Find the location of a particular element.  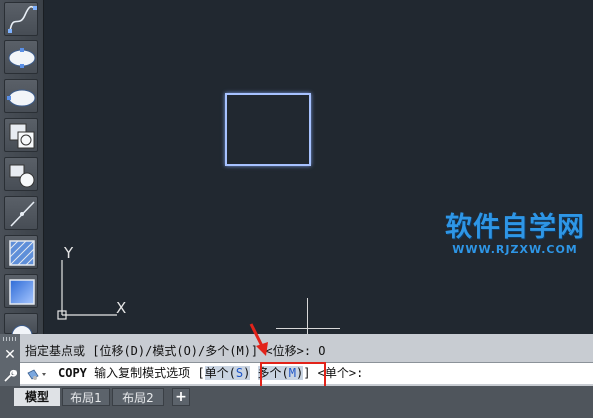

draw-tool-palette is located at coordinates (22, 173).